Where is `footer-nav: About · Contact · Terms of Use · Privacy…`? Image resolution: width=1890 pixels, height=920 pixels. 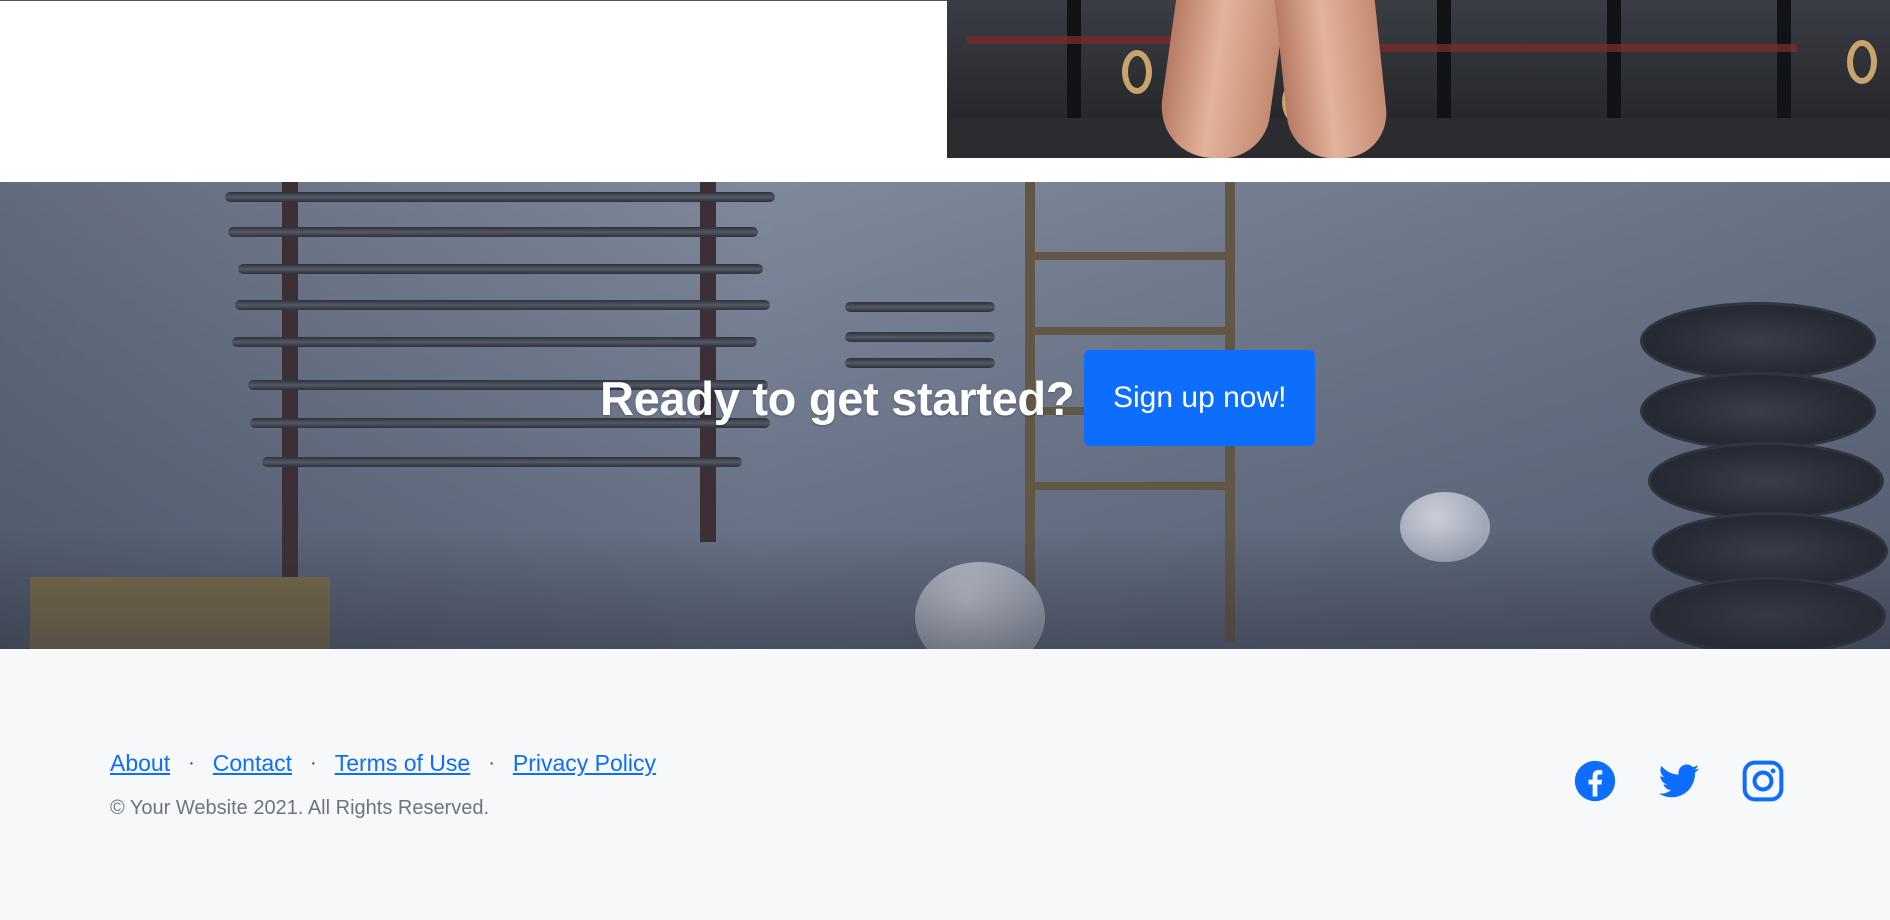
footer-nav: About · Contact · Terms of Use · Privacy… is located at coordinates (383, 763).